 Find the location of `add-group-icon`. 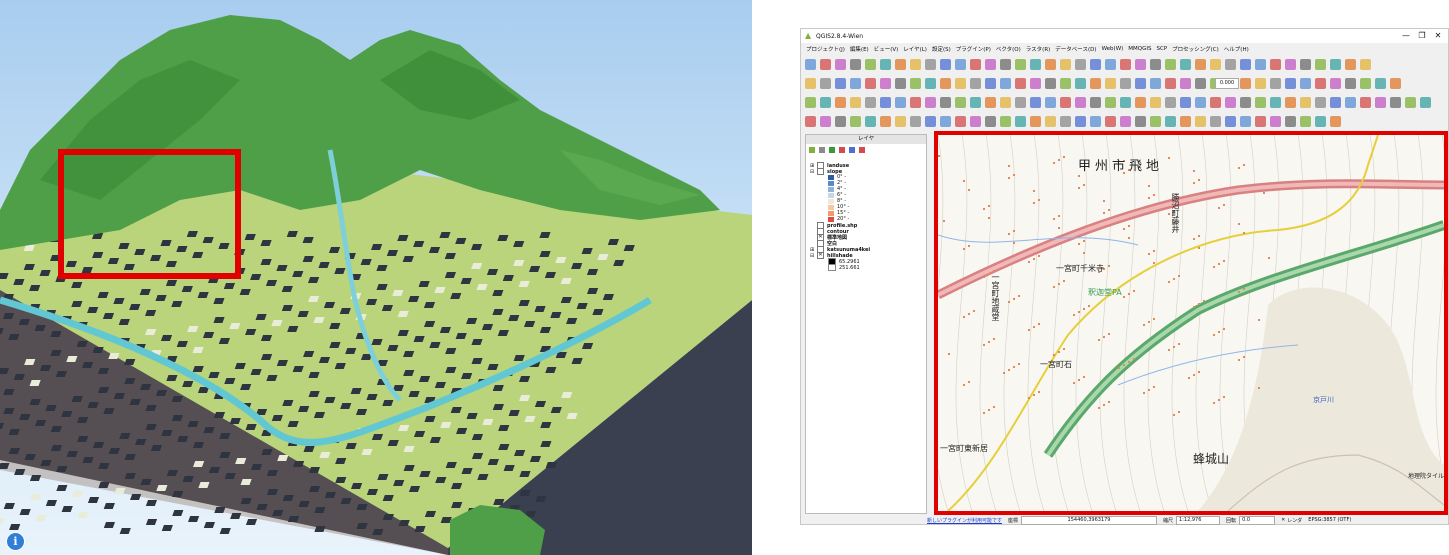

add-group-icon is located at coordinates (812, 149).